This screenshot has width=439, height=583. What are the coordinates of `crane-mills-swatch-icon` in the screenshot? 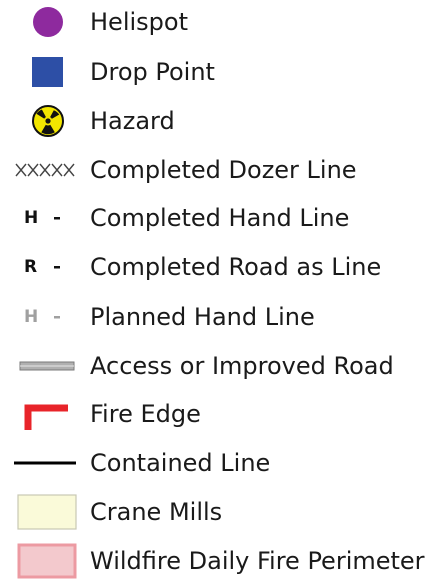 It's located at (46, 512).